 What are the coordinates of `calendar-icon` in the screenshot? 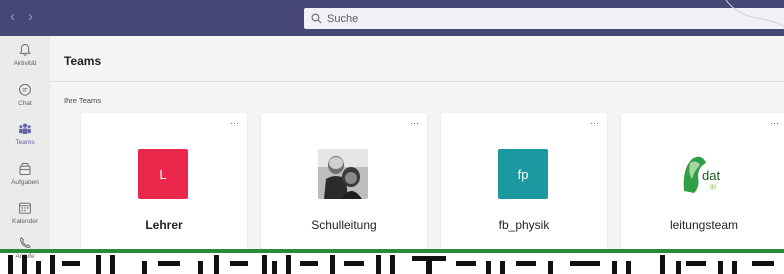 It's located at (25, 208).